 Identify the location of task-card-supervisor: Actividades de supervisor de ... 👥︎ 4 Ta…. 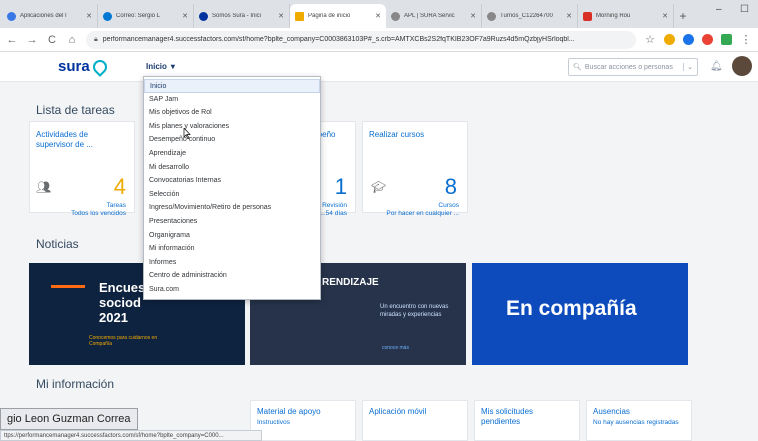
(82, 169).